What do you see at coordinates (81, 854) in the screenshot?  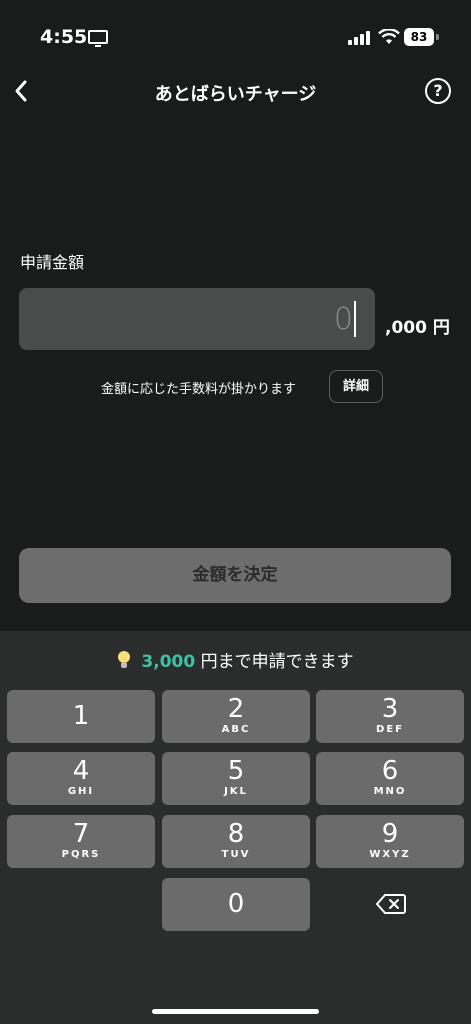 I see `key-letters: PQRS` at bounding box center [81, 854].